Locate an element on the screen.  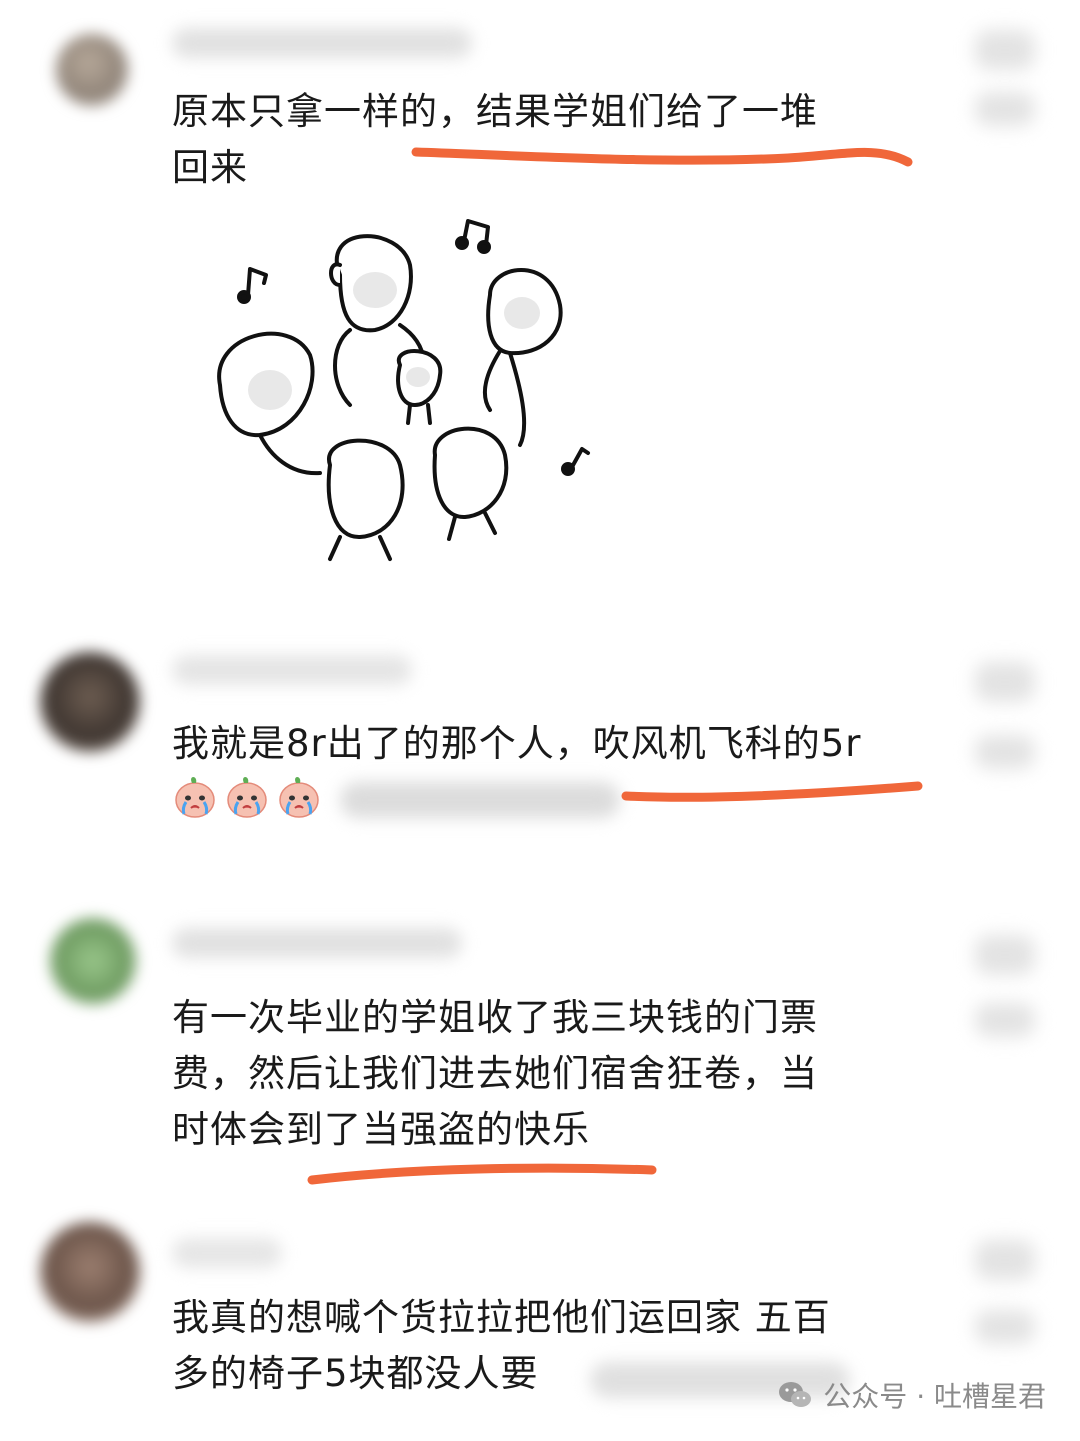
account-watermark: 公众号 · 吐槽星君 is located at coordinates (911, 1395).